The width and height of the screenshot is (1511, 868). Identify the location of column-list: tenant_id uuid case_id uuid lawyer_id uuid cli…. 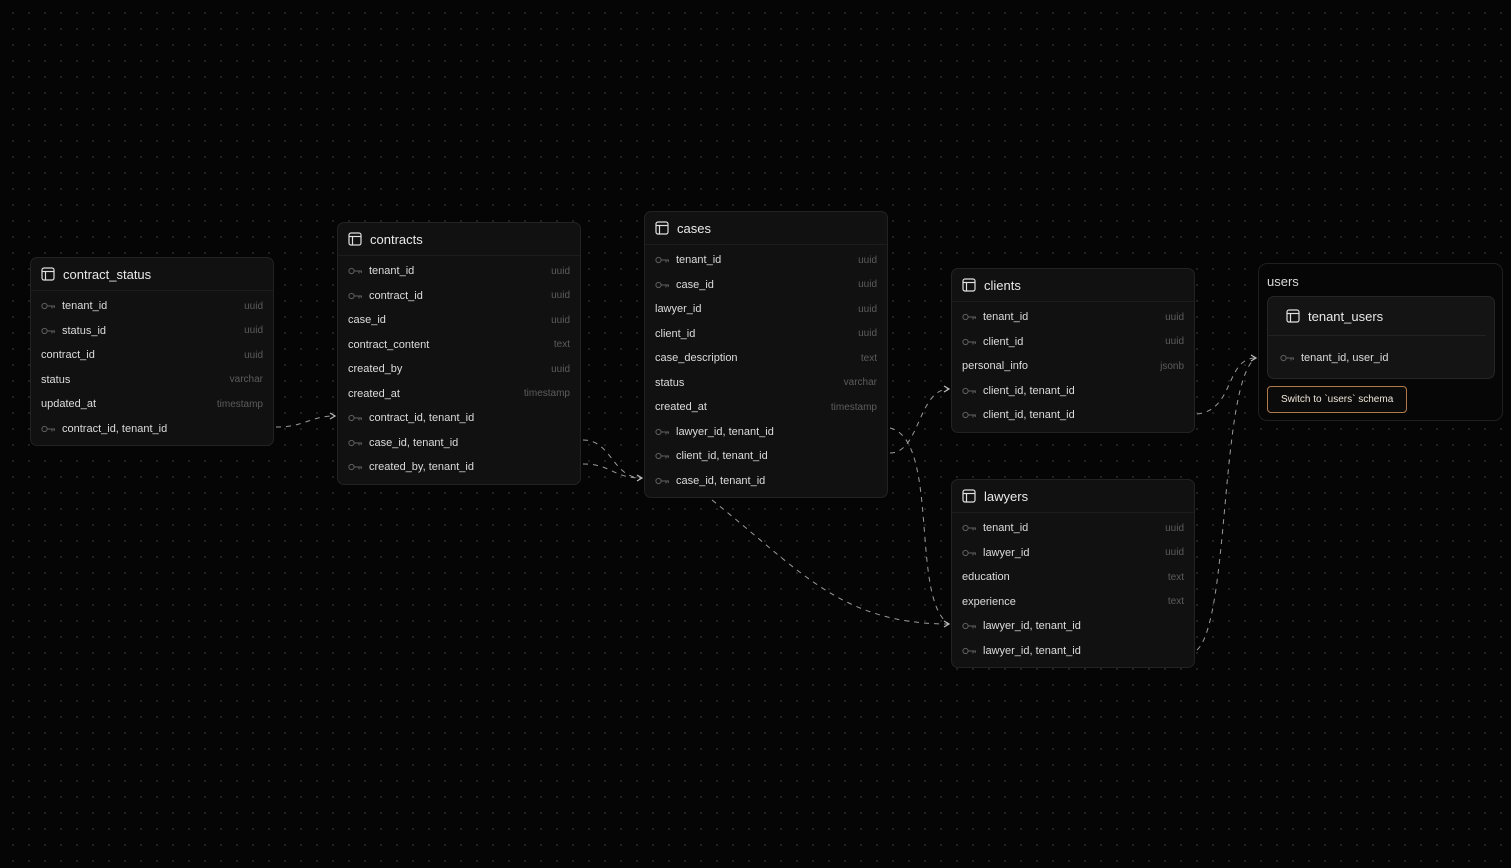
(766, 371).